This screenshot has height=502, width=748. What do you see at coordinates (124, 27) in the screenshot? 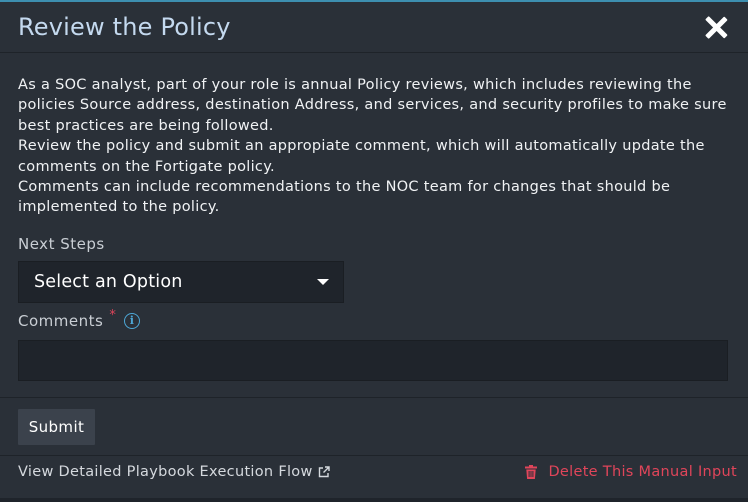
I see `dialog-title: Review the Policy` at bounding box center [124, 27].